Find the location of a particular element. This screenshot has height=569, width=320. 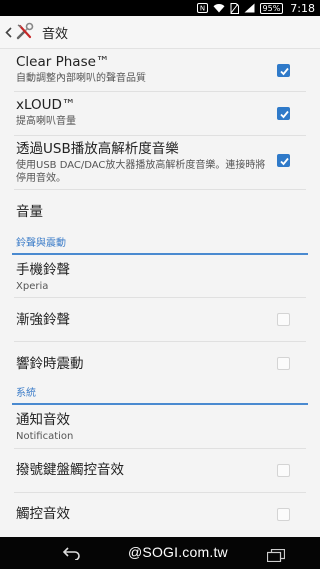

xloud-checkbox is located at coordinates (283, 113).